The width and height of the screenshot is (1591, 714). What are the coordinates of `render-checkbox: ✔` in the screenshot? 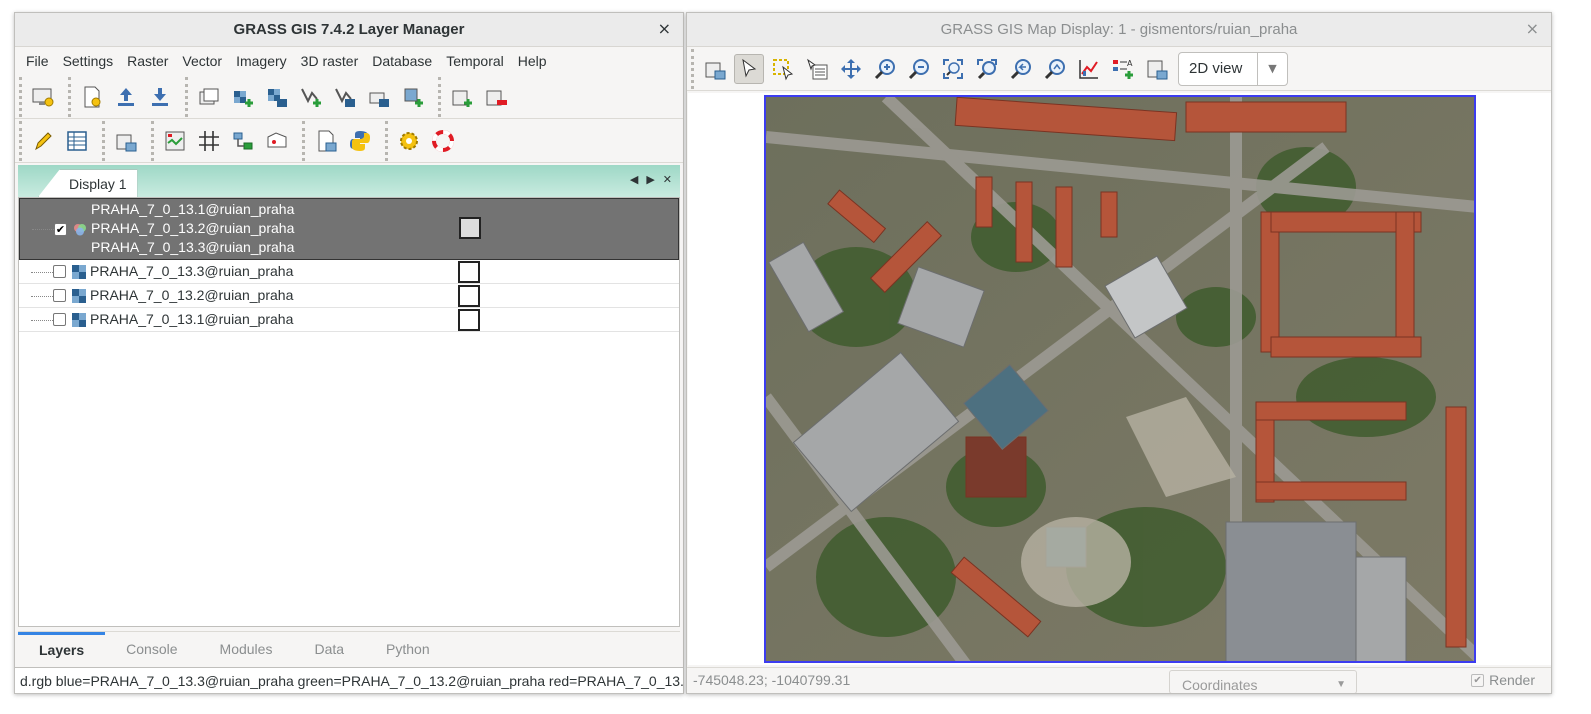 It's located at (1478, 680).